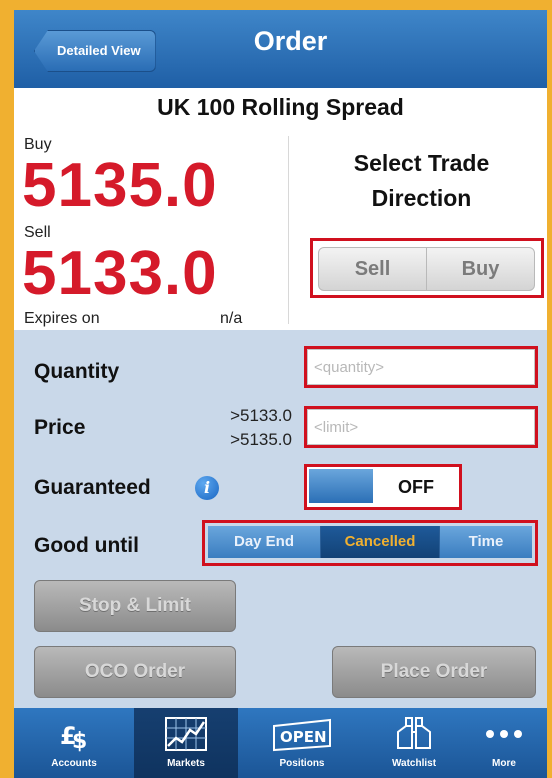 Image resolution: width=552 pixels, height=778 pixels. What do you see at coordinates (135, 606) in the screenshot?
I see `stop-limit-button: Stop & Limit` at bounding box center [135, 606].